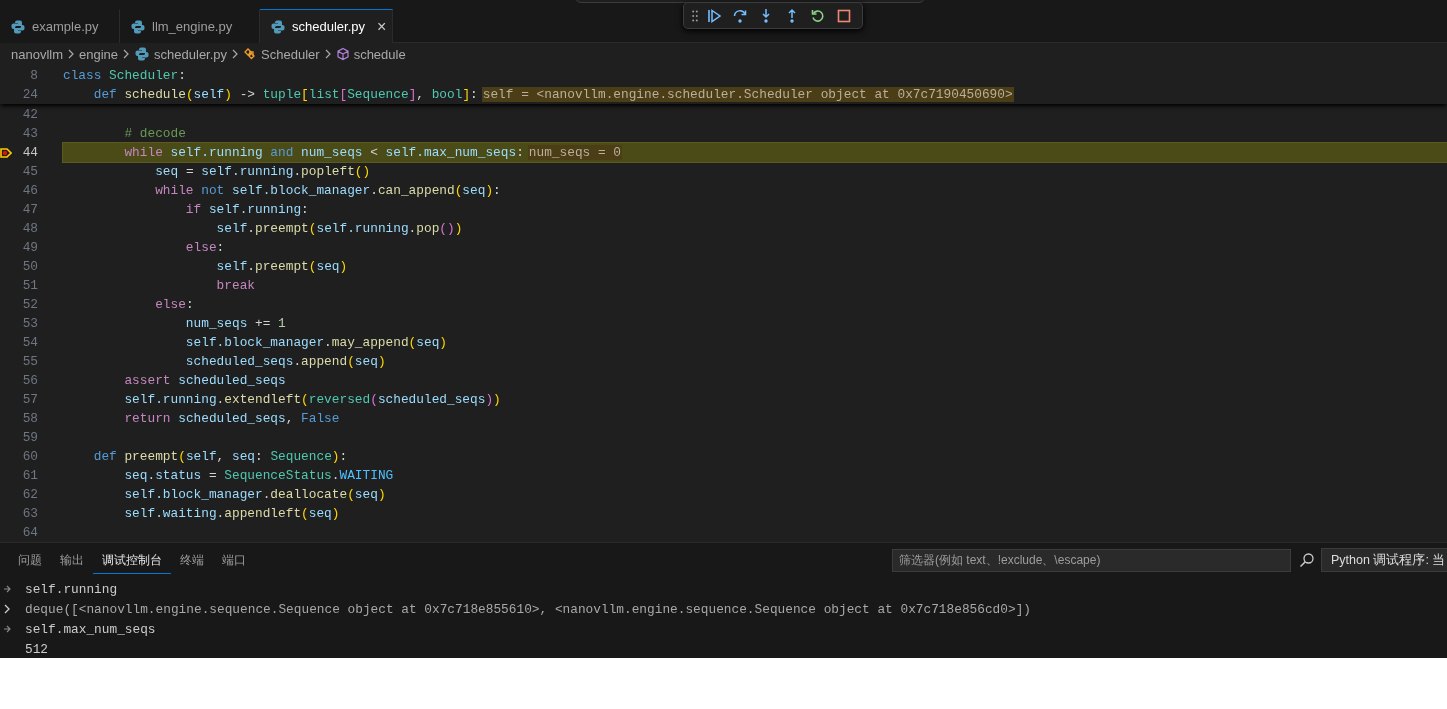 This screenshot has width=1447, height=709. Describe the element at coordinates (281, 266) in the screenshot. I see `code-line: self.preempt(seq)` at that location.